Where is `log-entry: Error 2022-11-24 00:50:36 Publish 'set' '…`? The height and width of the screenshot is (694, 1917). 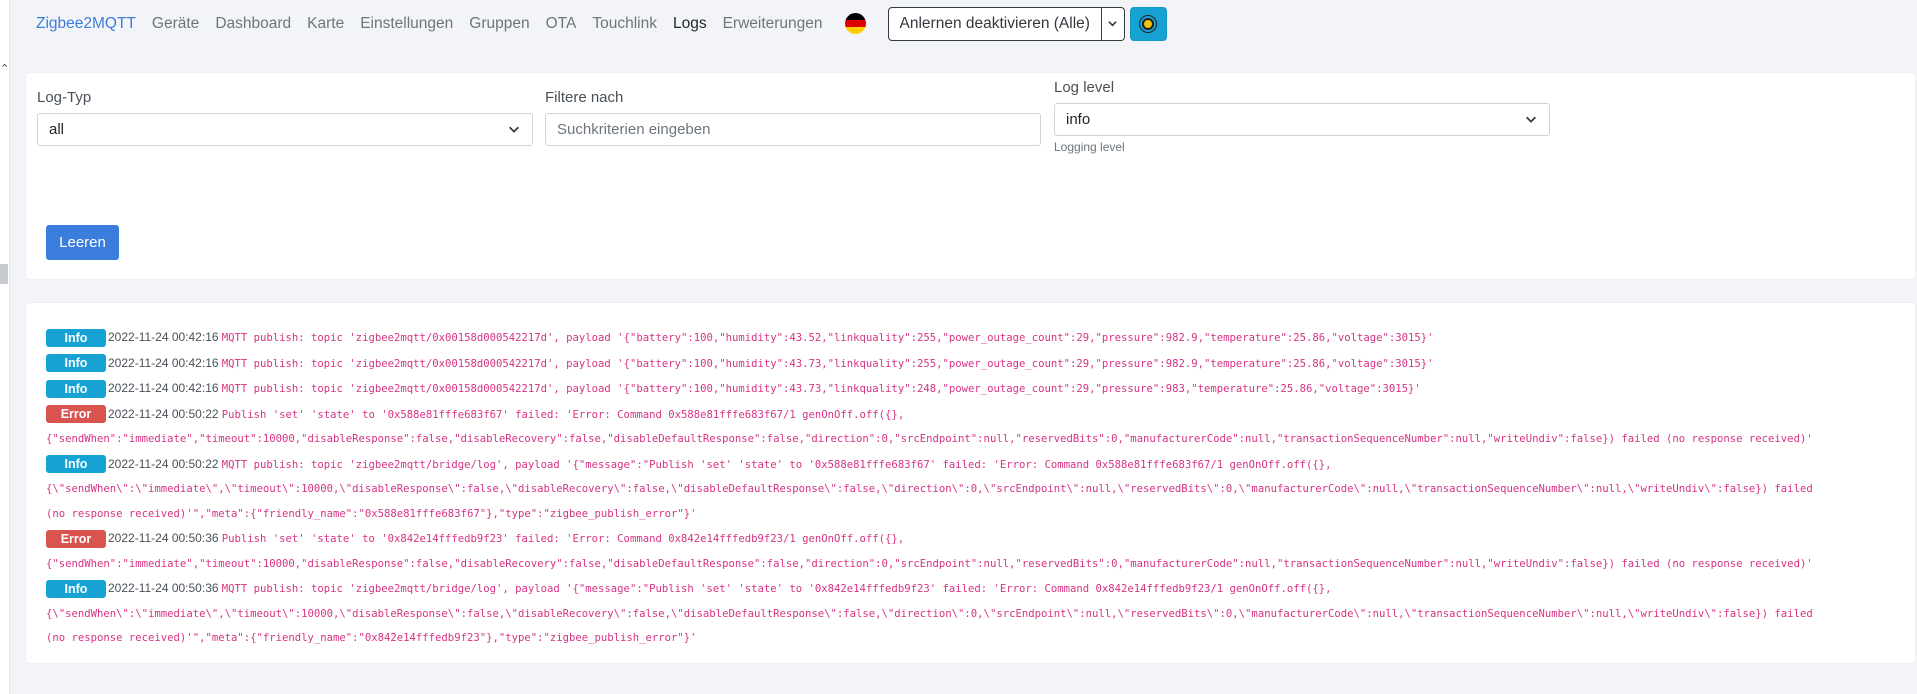
log-entry: Error 2022-11-24 00:50:36 Publish 'set' '… is located at coordinates (976, 539).